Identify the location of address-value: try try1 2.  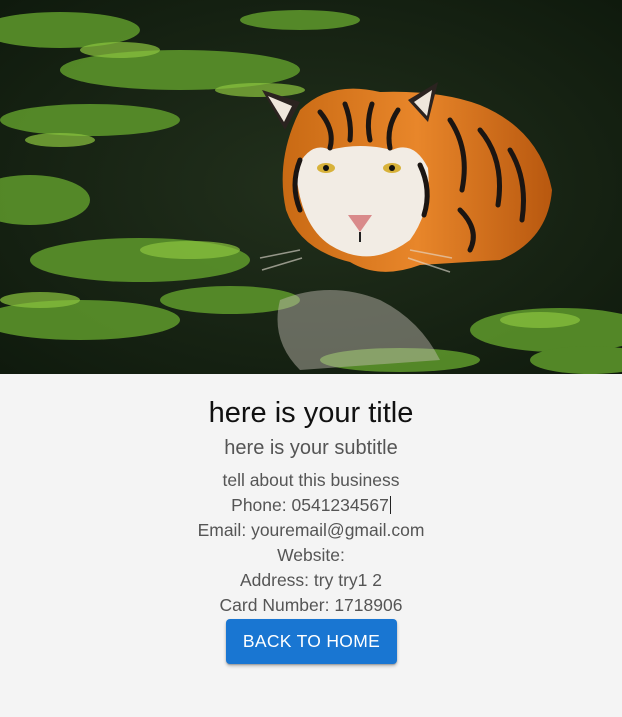
(347, 580).